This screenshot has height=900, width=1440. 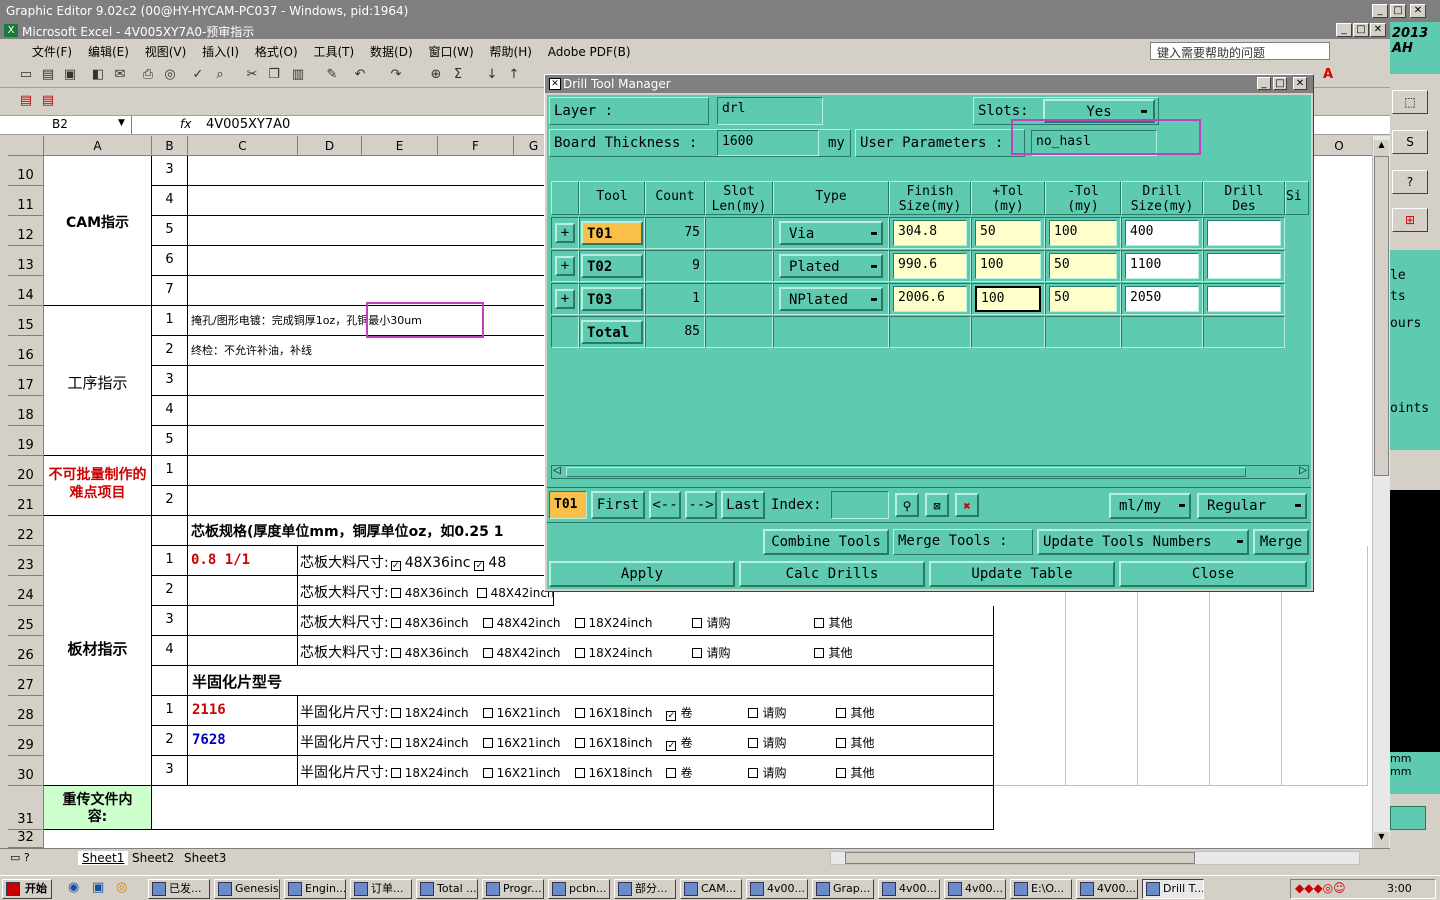 What do you see at coordinates (98, 146) in the screenshot?
I see `column-header-a: A` at bounding box center [98, 146].